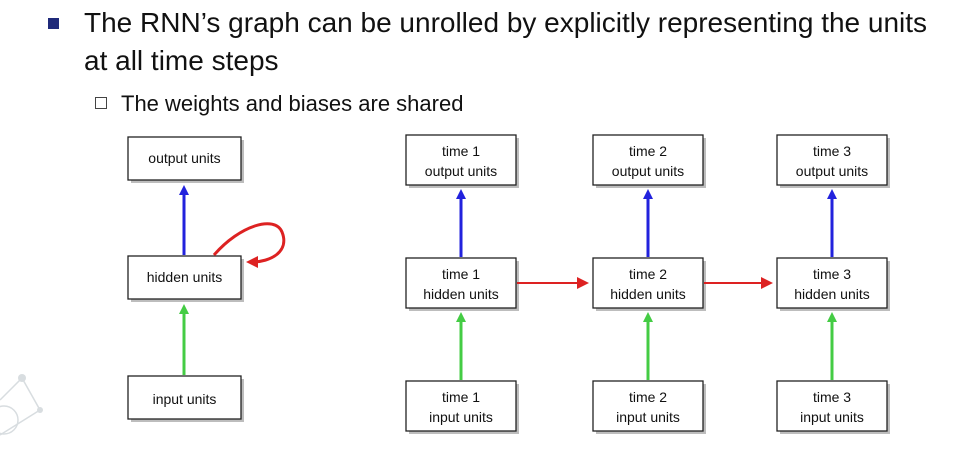  What do you see at coordinates (649, 161) in the screenshot?
I see `output-node-t2: time 2 output units` at bounding box center [649, 161].